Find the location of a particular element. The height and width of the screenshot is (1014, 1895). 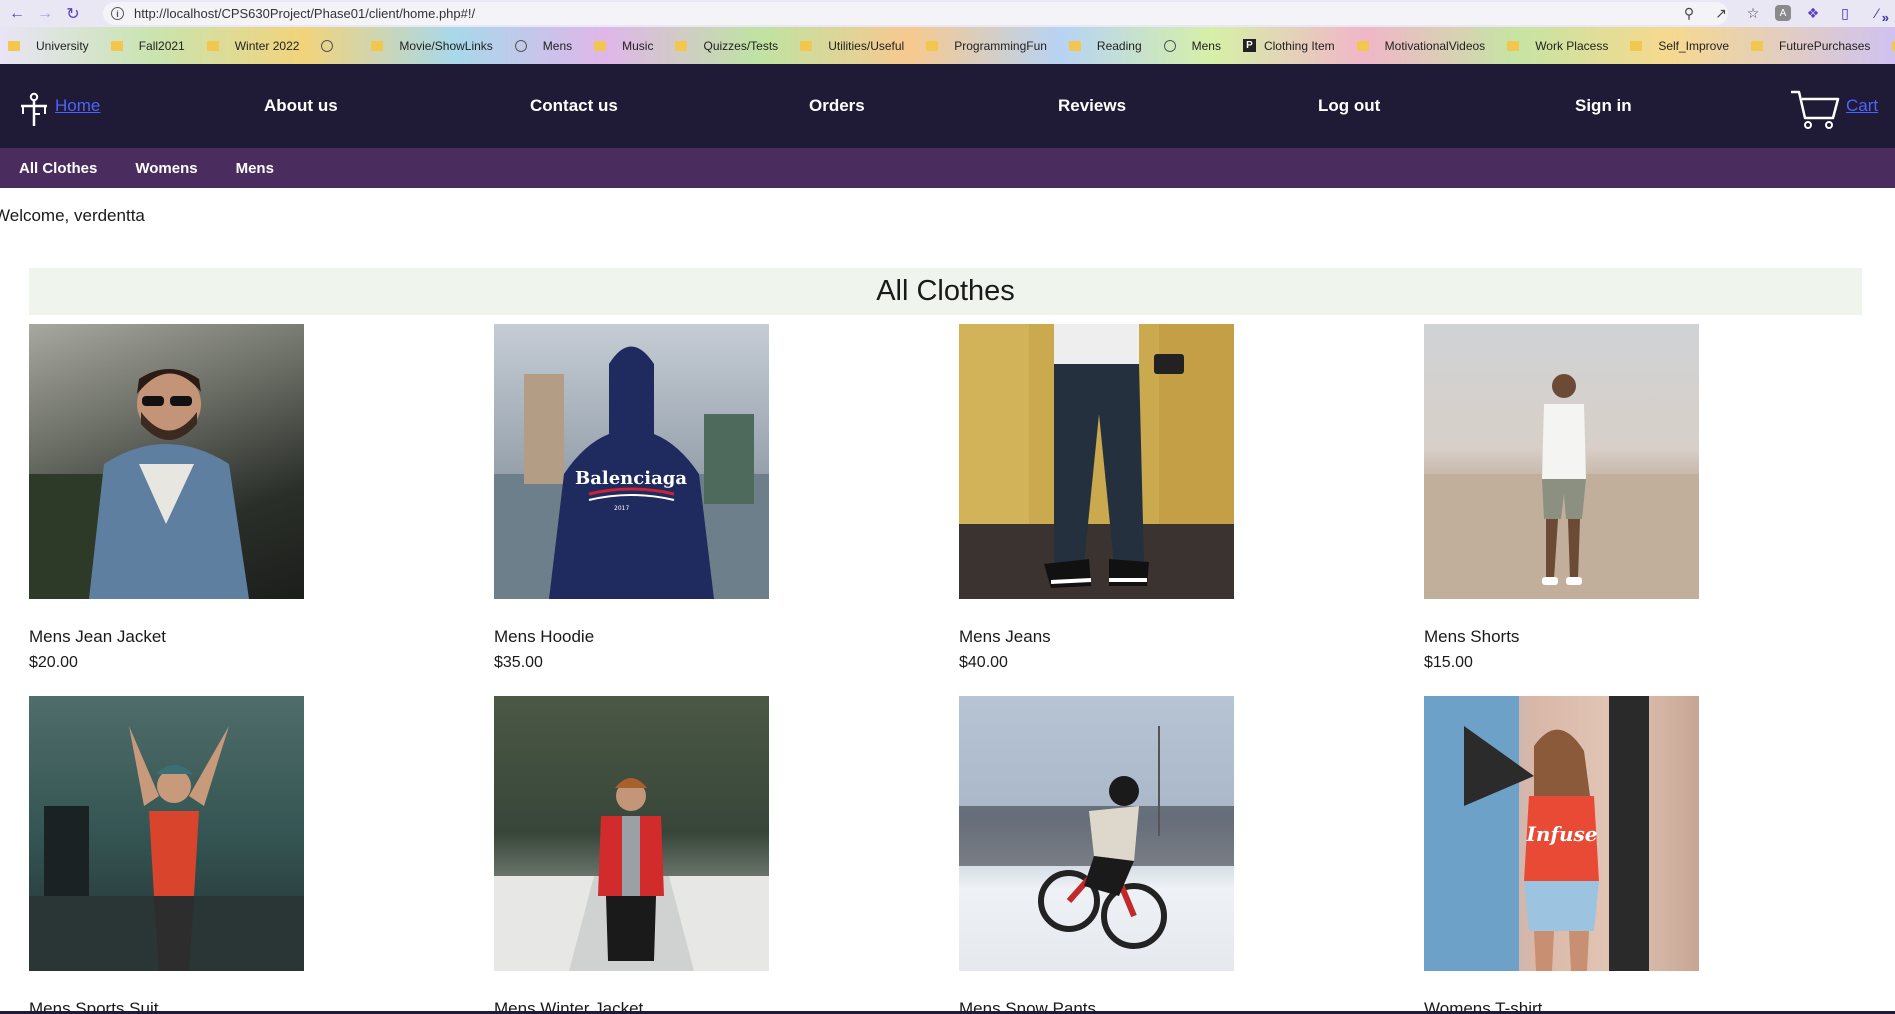

product-card: Balenciaga 2017 Mens Hoodie $35.00 is located at coordinates (631, 497).